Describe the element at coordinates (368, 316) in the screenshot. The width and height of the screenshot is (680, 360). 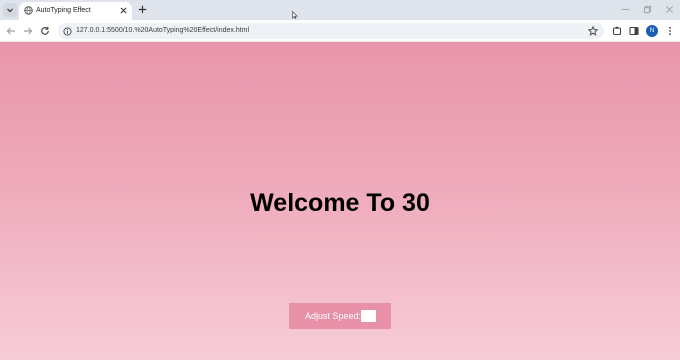
I see `speed-input` at that location.